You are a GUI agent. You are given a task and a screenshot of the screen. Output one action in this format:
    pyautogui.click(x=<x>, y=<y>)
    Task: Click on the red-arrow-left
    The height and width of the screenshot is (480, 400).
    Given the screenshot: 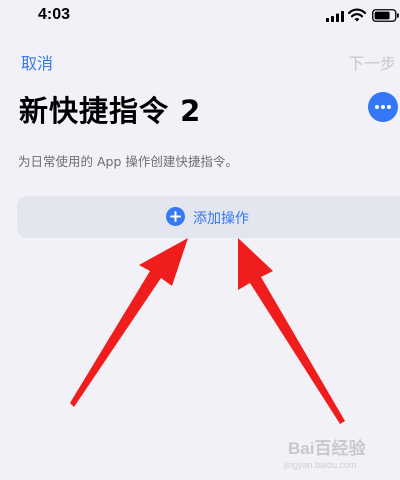 What is the action you would take?
    pyautogui.click(x=129, y=322)
    